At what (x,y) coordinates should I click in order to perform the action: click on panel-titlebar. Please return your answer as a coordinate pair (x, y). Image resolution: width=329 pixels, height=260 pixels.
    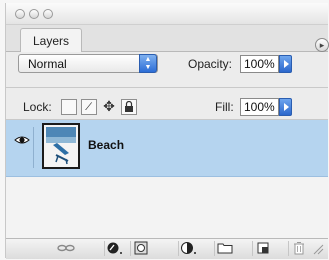
    Looking at the image, I should click on (167, 14).